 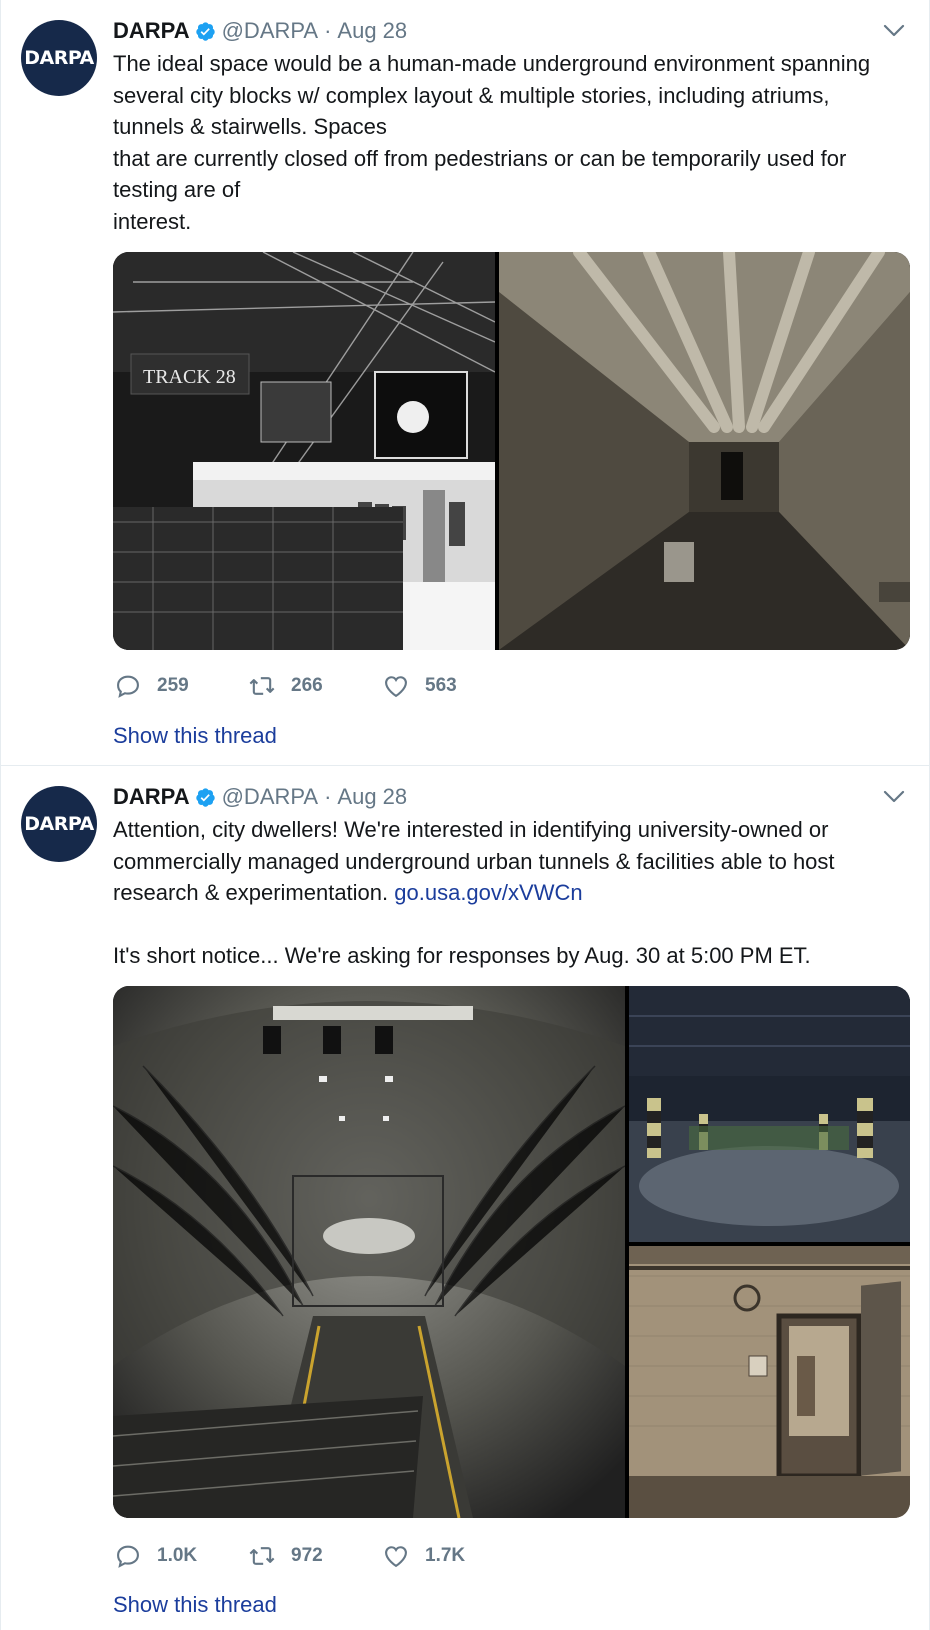 I want to click on retweet-count: 266, so click(x=307, y=685).